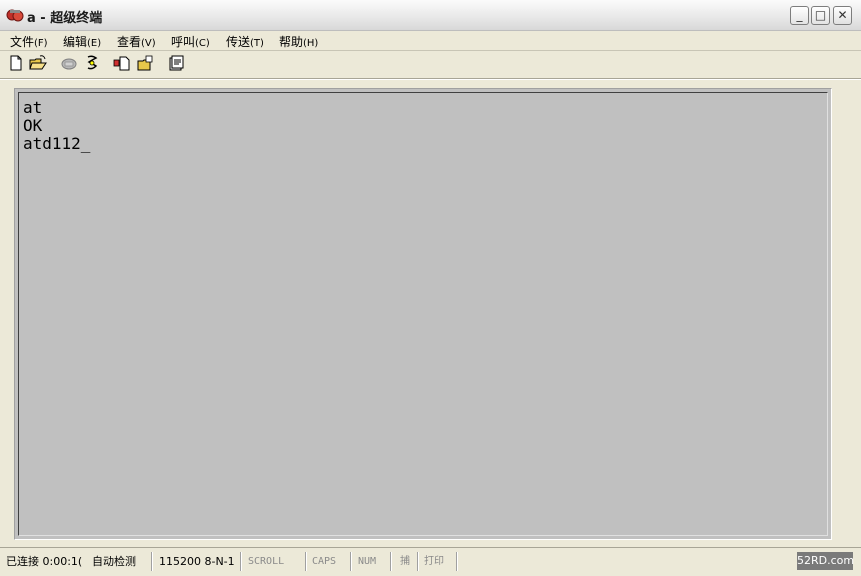 The image size is (861, 576). I want to click on statusbar-separator, so click(430, 547).